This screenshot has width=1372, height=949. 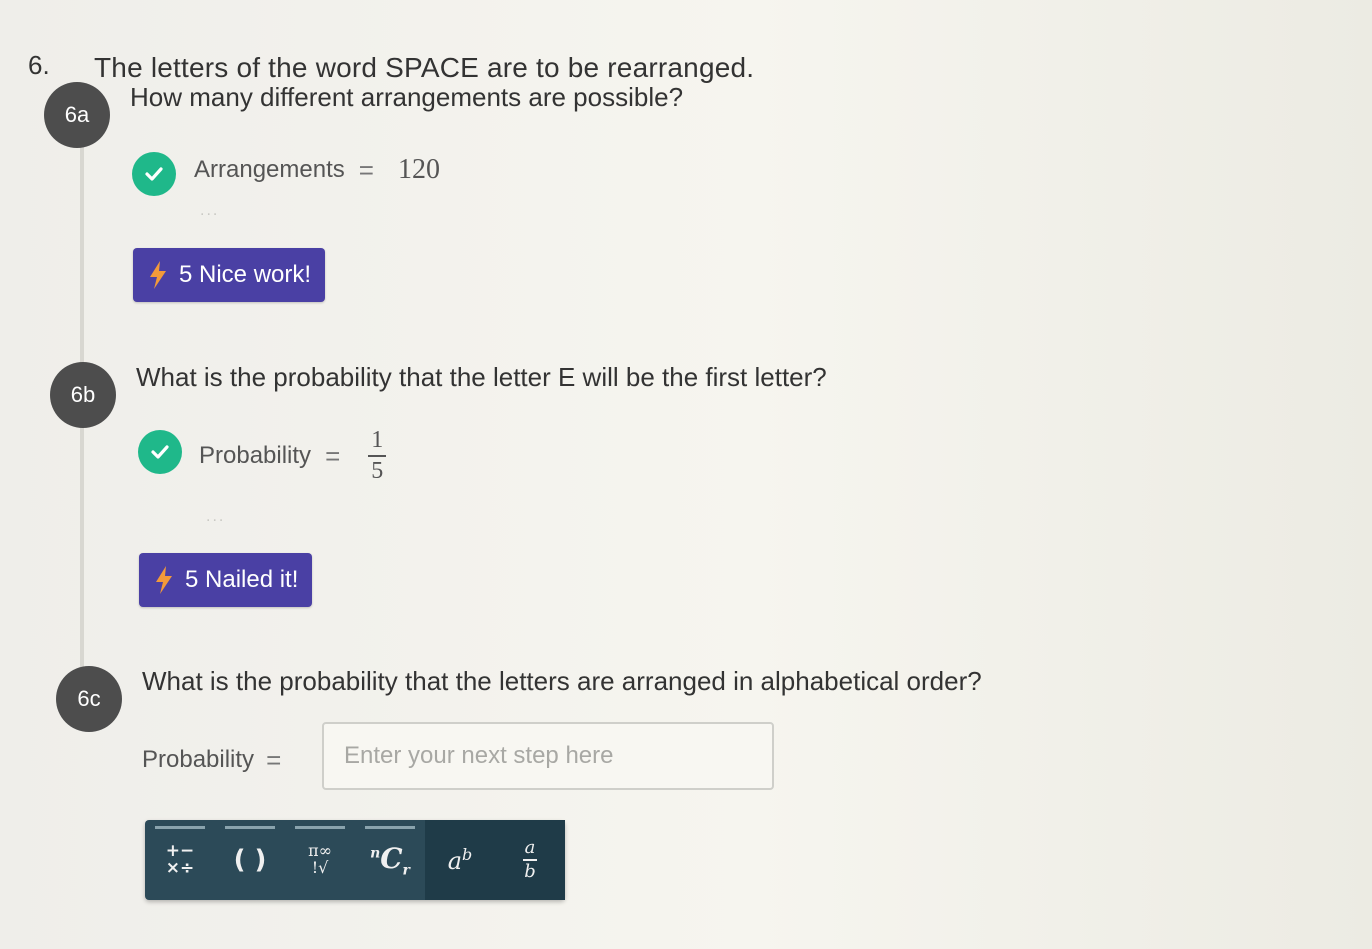 What do you see at coordinates (418, 169) in the screenshot?
I see `answer-value: 120` at bounding box center [418, 169].